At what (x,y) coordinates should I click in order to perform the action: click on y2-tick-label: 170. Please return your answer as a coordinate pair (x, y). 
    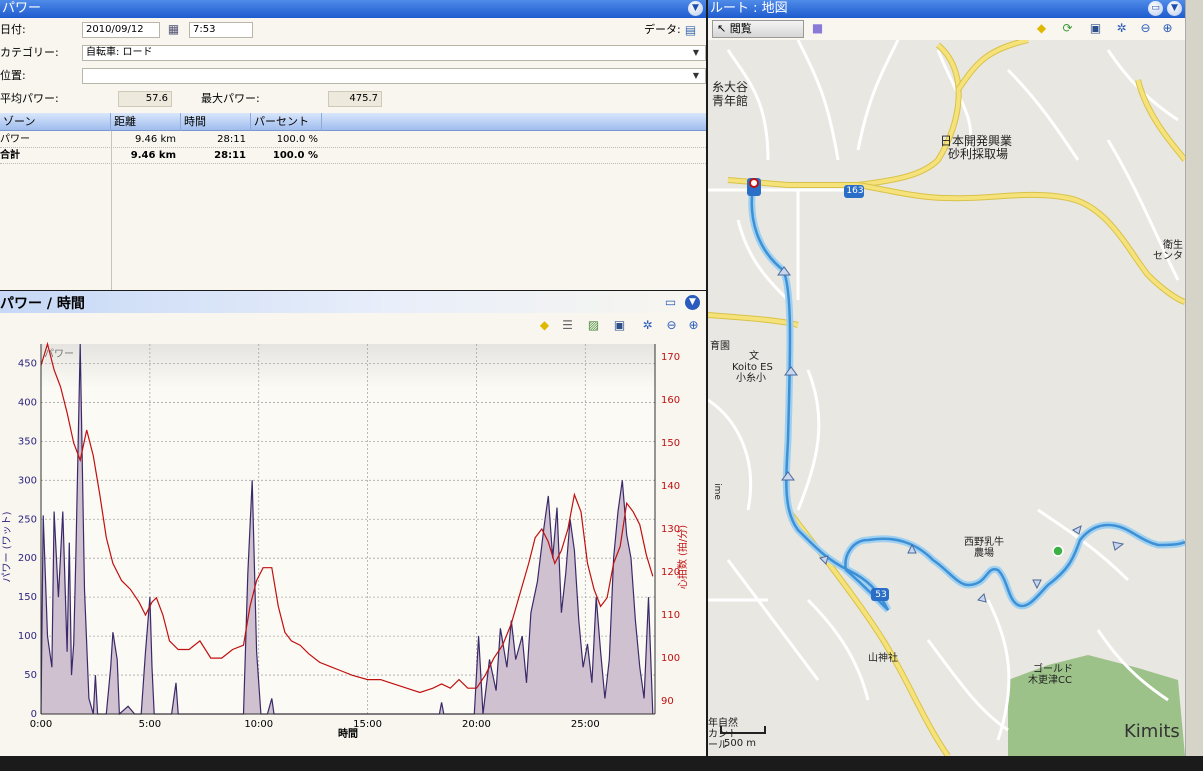
    Looking at the image, I should click on (670, 357).